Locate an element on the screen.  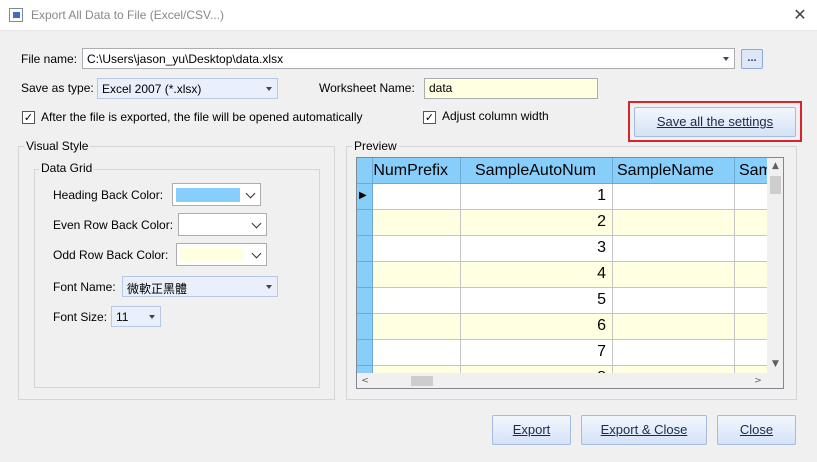
column-header-label: SampleName is located at coordinates (665, 170).